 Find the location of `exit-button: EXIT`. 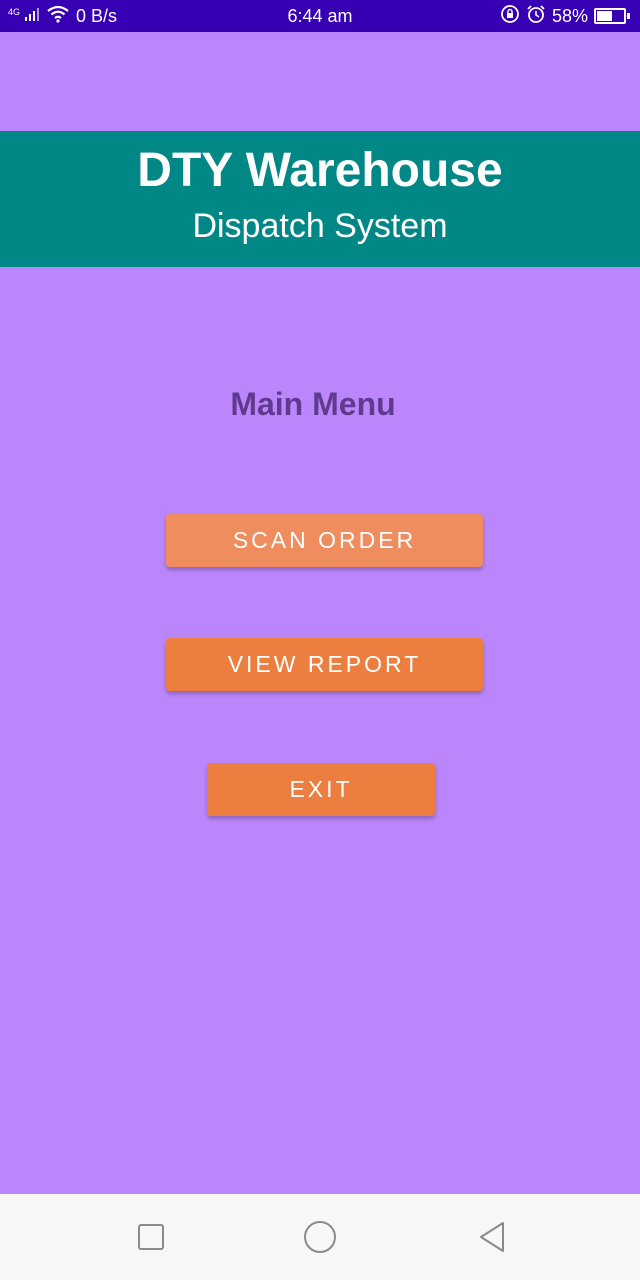

exit-button: EXIT is located at coordinates (321, 789).